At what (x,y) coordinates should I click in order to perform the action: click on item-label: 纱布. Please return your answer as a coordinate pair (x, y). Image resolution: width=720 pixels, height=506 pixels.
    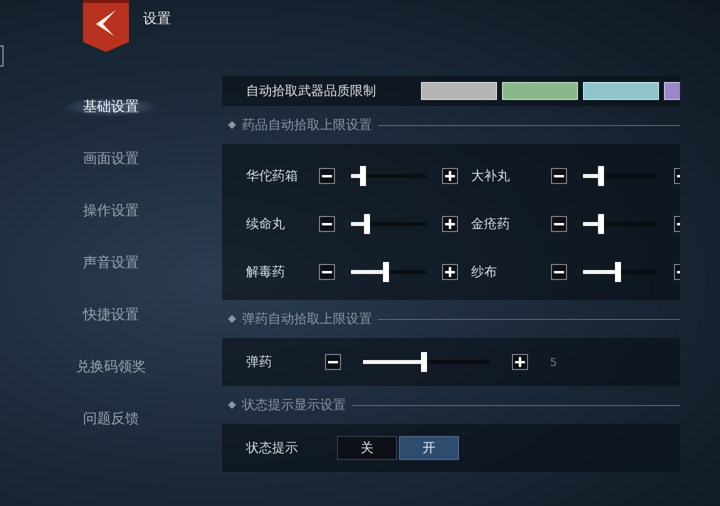
    Looking at the image, I should click on (484, 272).